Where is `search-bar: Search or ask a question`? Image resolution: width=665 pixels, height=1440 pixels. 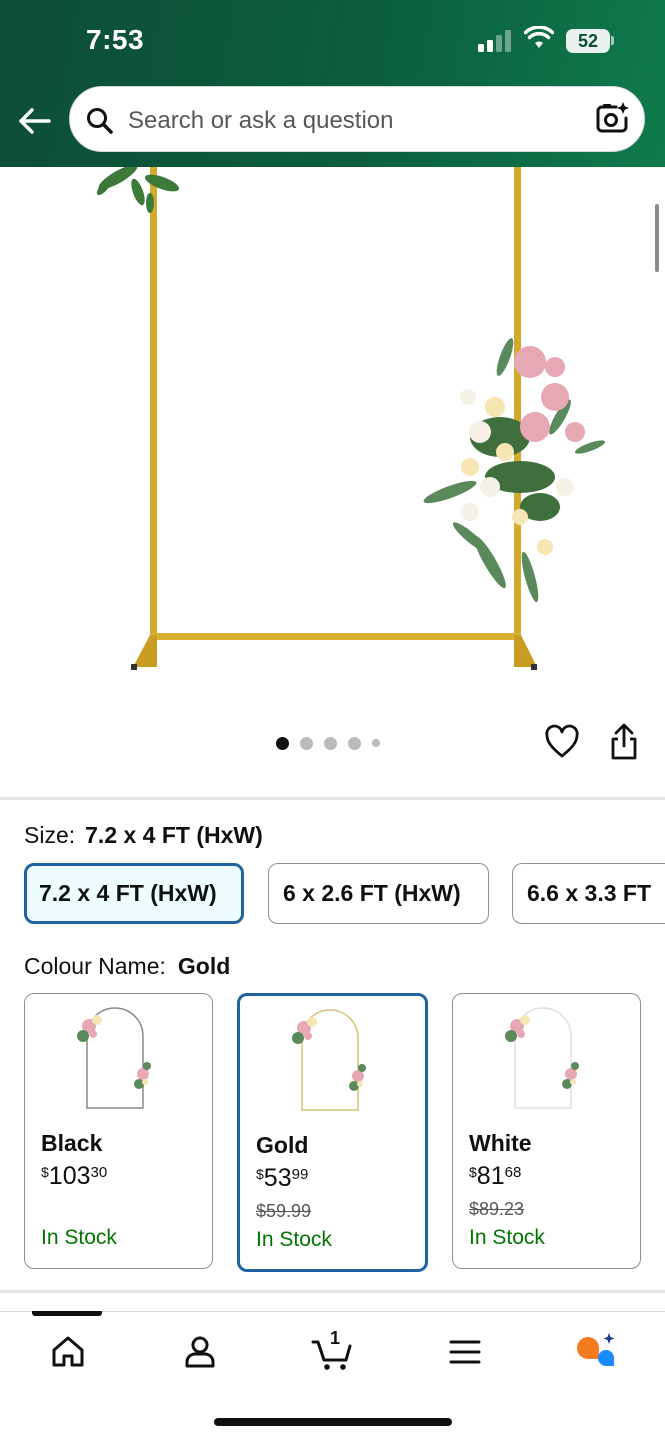
search-bar: Search or ask a question is located at coordinates (357, 119).